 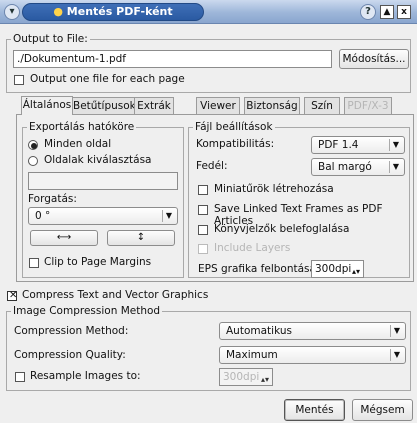 I want to click on compression-method-label: Compression Method:, so click(x=71, y=331).